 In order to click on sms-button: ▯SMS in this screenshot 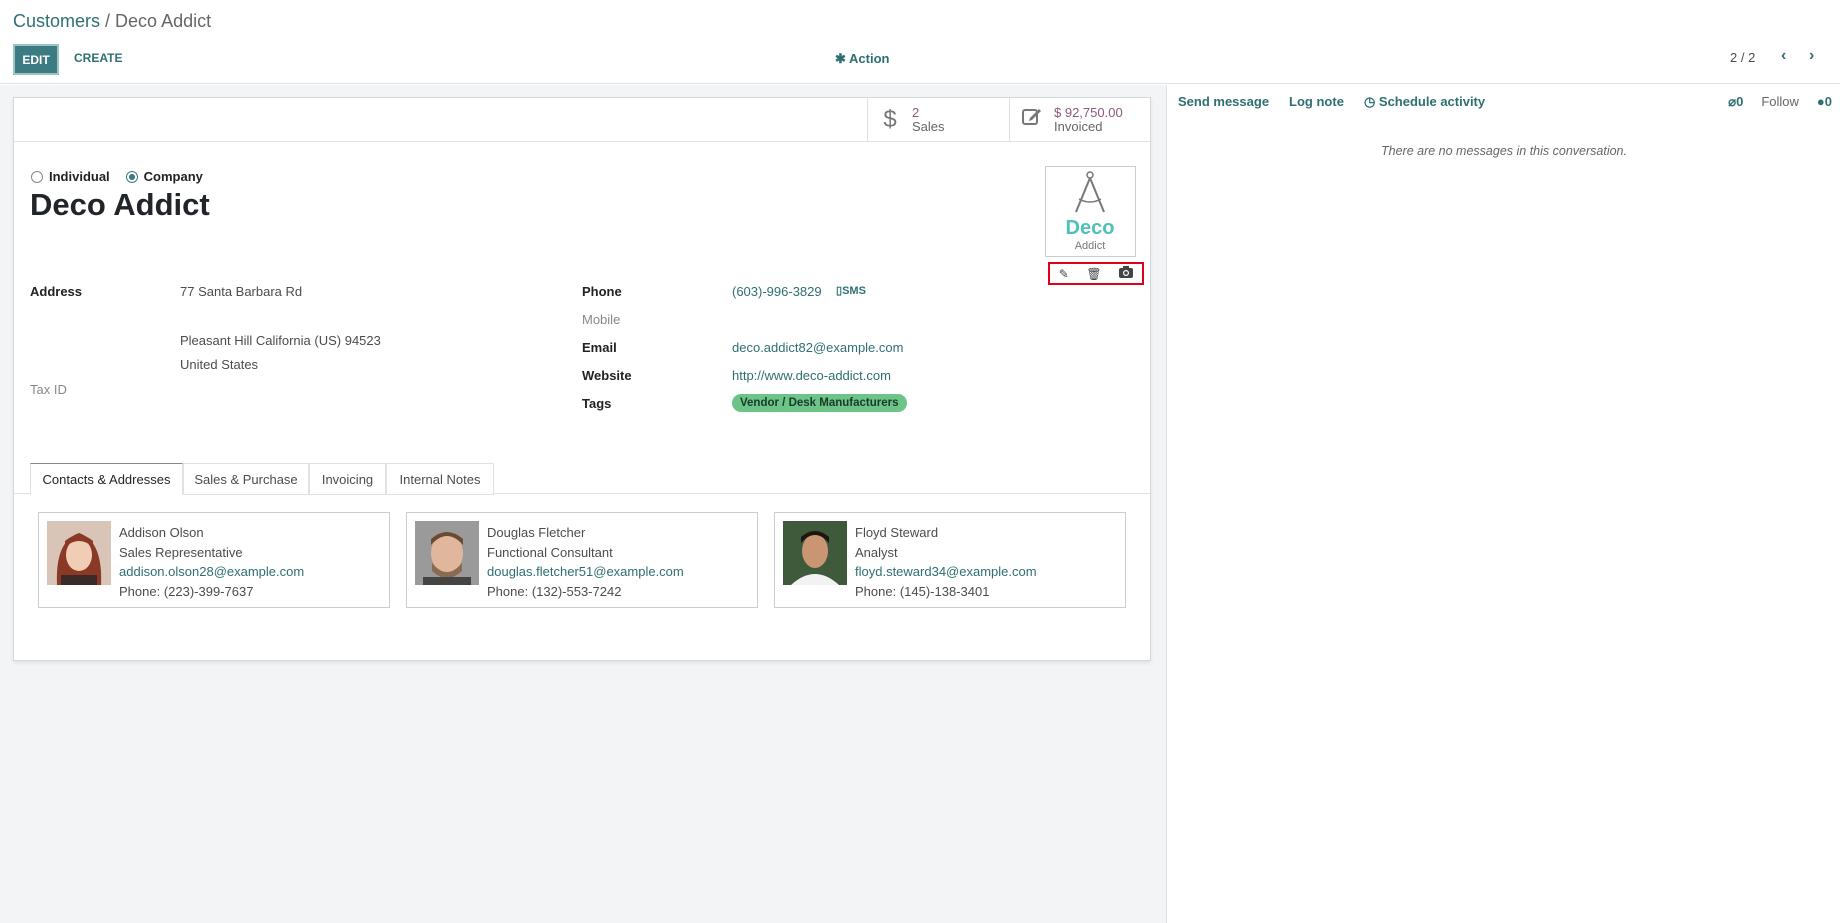, I will do `click(851, 290)`.